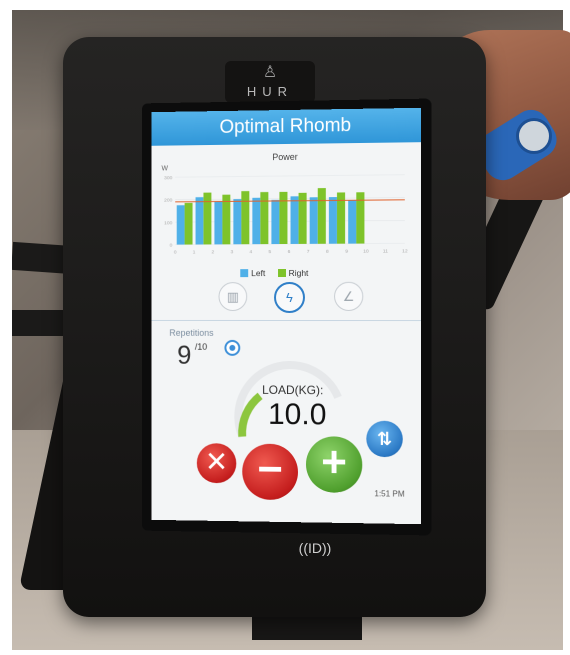 Image resolution: width=570 pixels, height=655 pixels. What do you see at coordinates (171, 246) in the screenshot?
I see `y-tick-label: 0` at bounding box center [171, 246].